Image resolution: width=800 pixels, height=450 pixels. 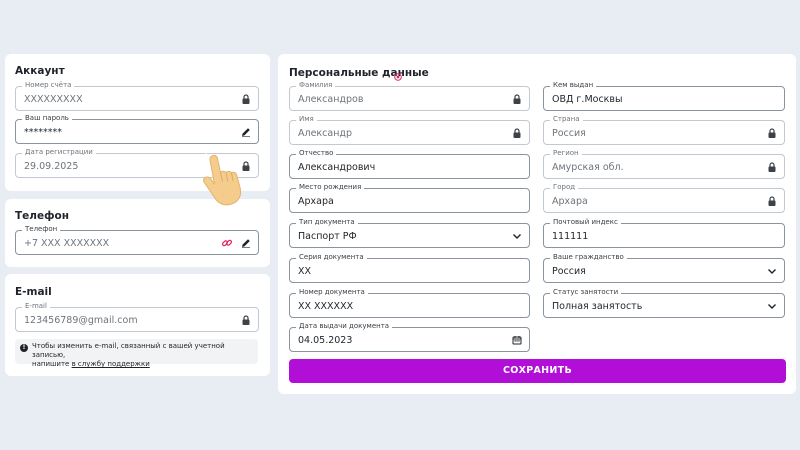 I want to click on surname-value: Александров, so click(x=331, y=99).